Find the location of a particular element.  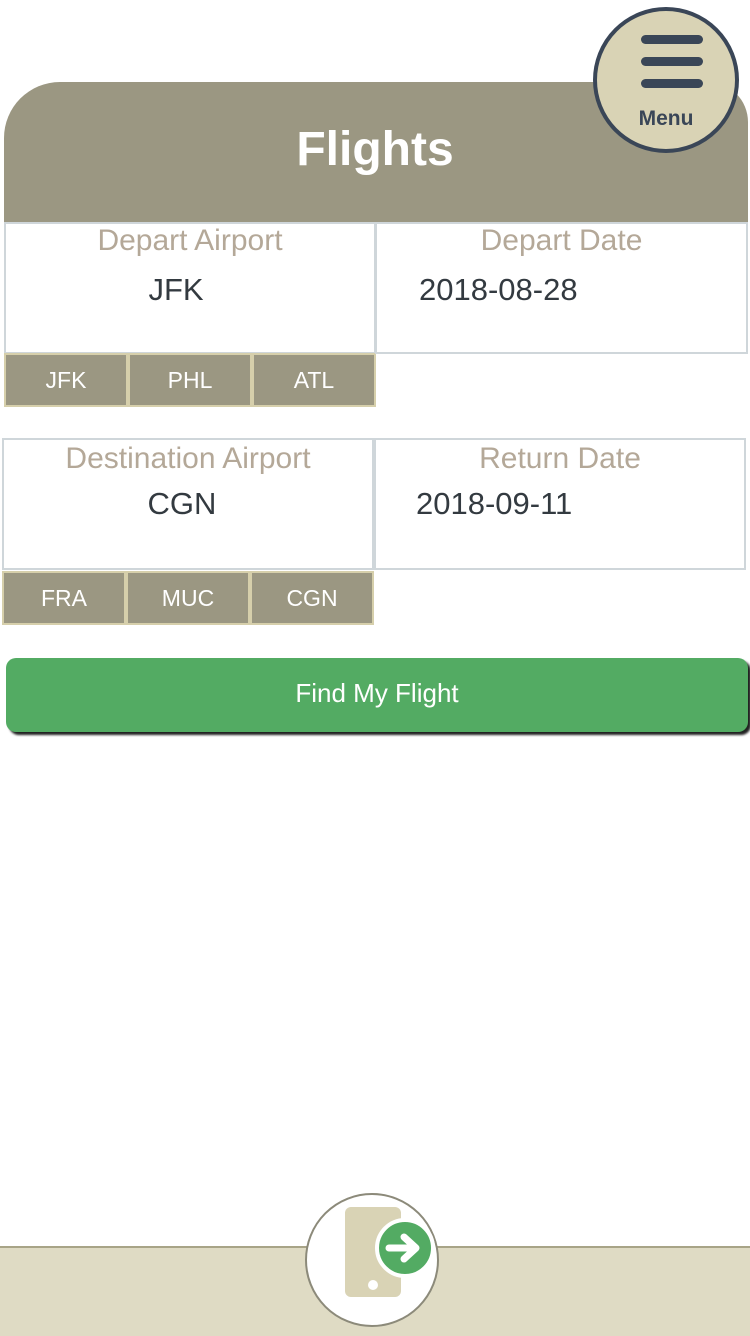

hamburger-icon is located at coordinates (672, 68).